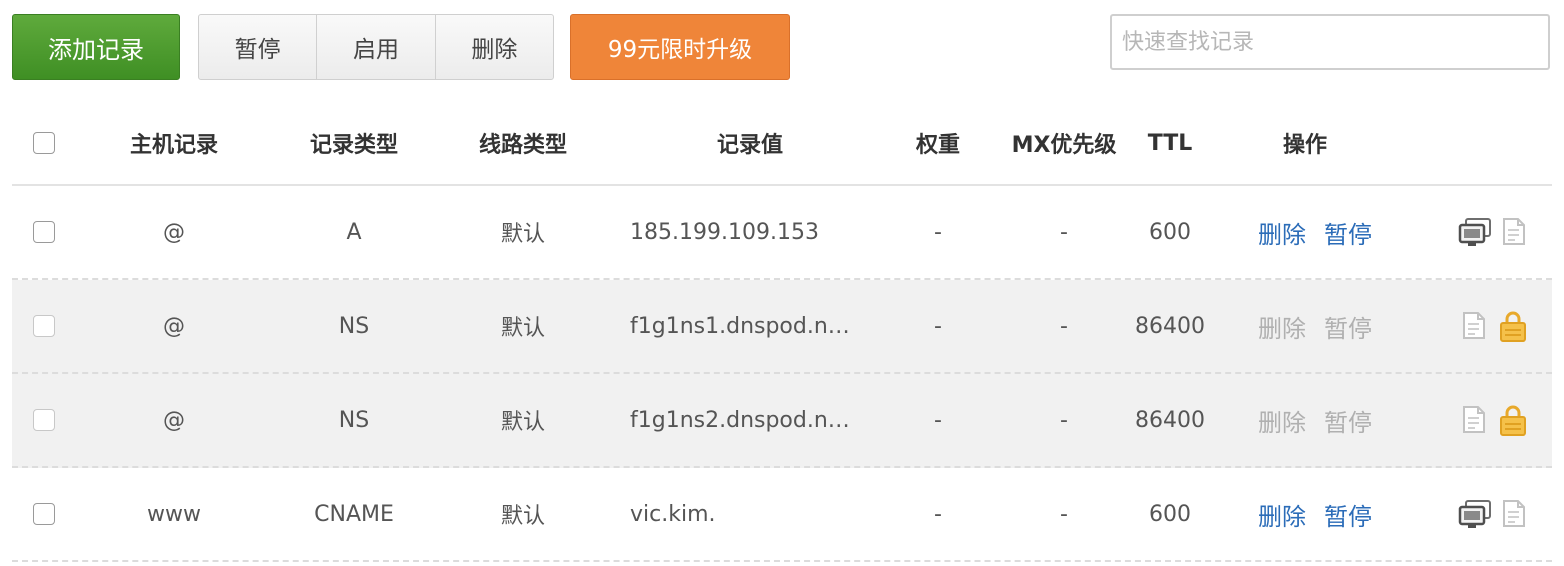 The width and height of the screenshot is (1564, 566). What do you see at coordinates (522, 145) in the screenshot?
I see `header-line: 线路类型` at bounding box center [522, 145].